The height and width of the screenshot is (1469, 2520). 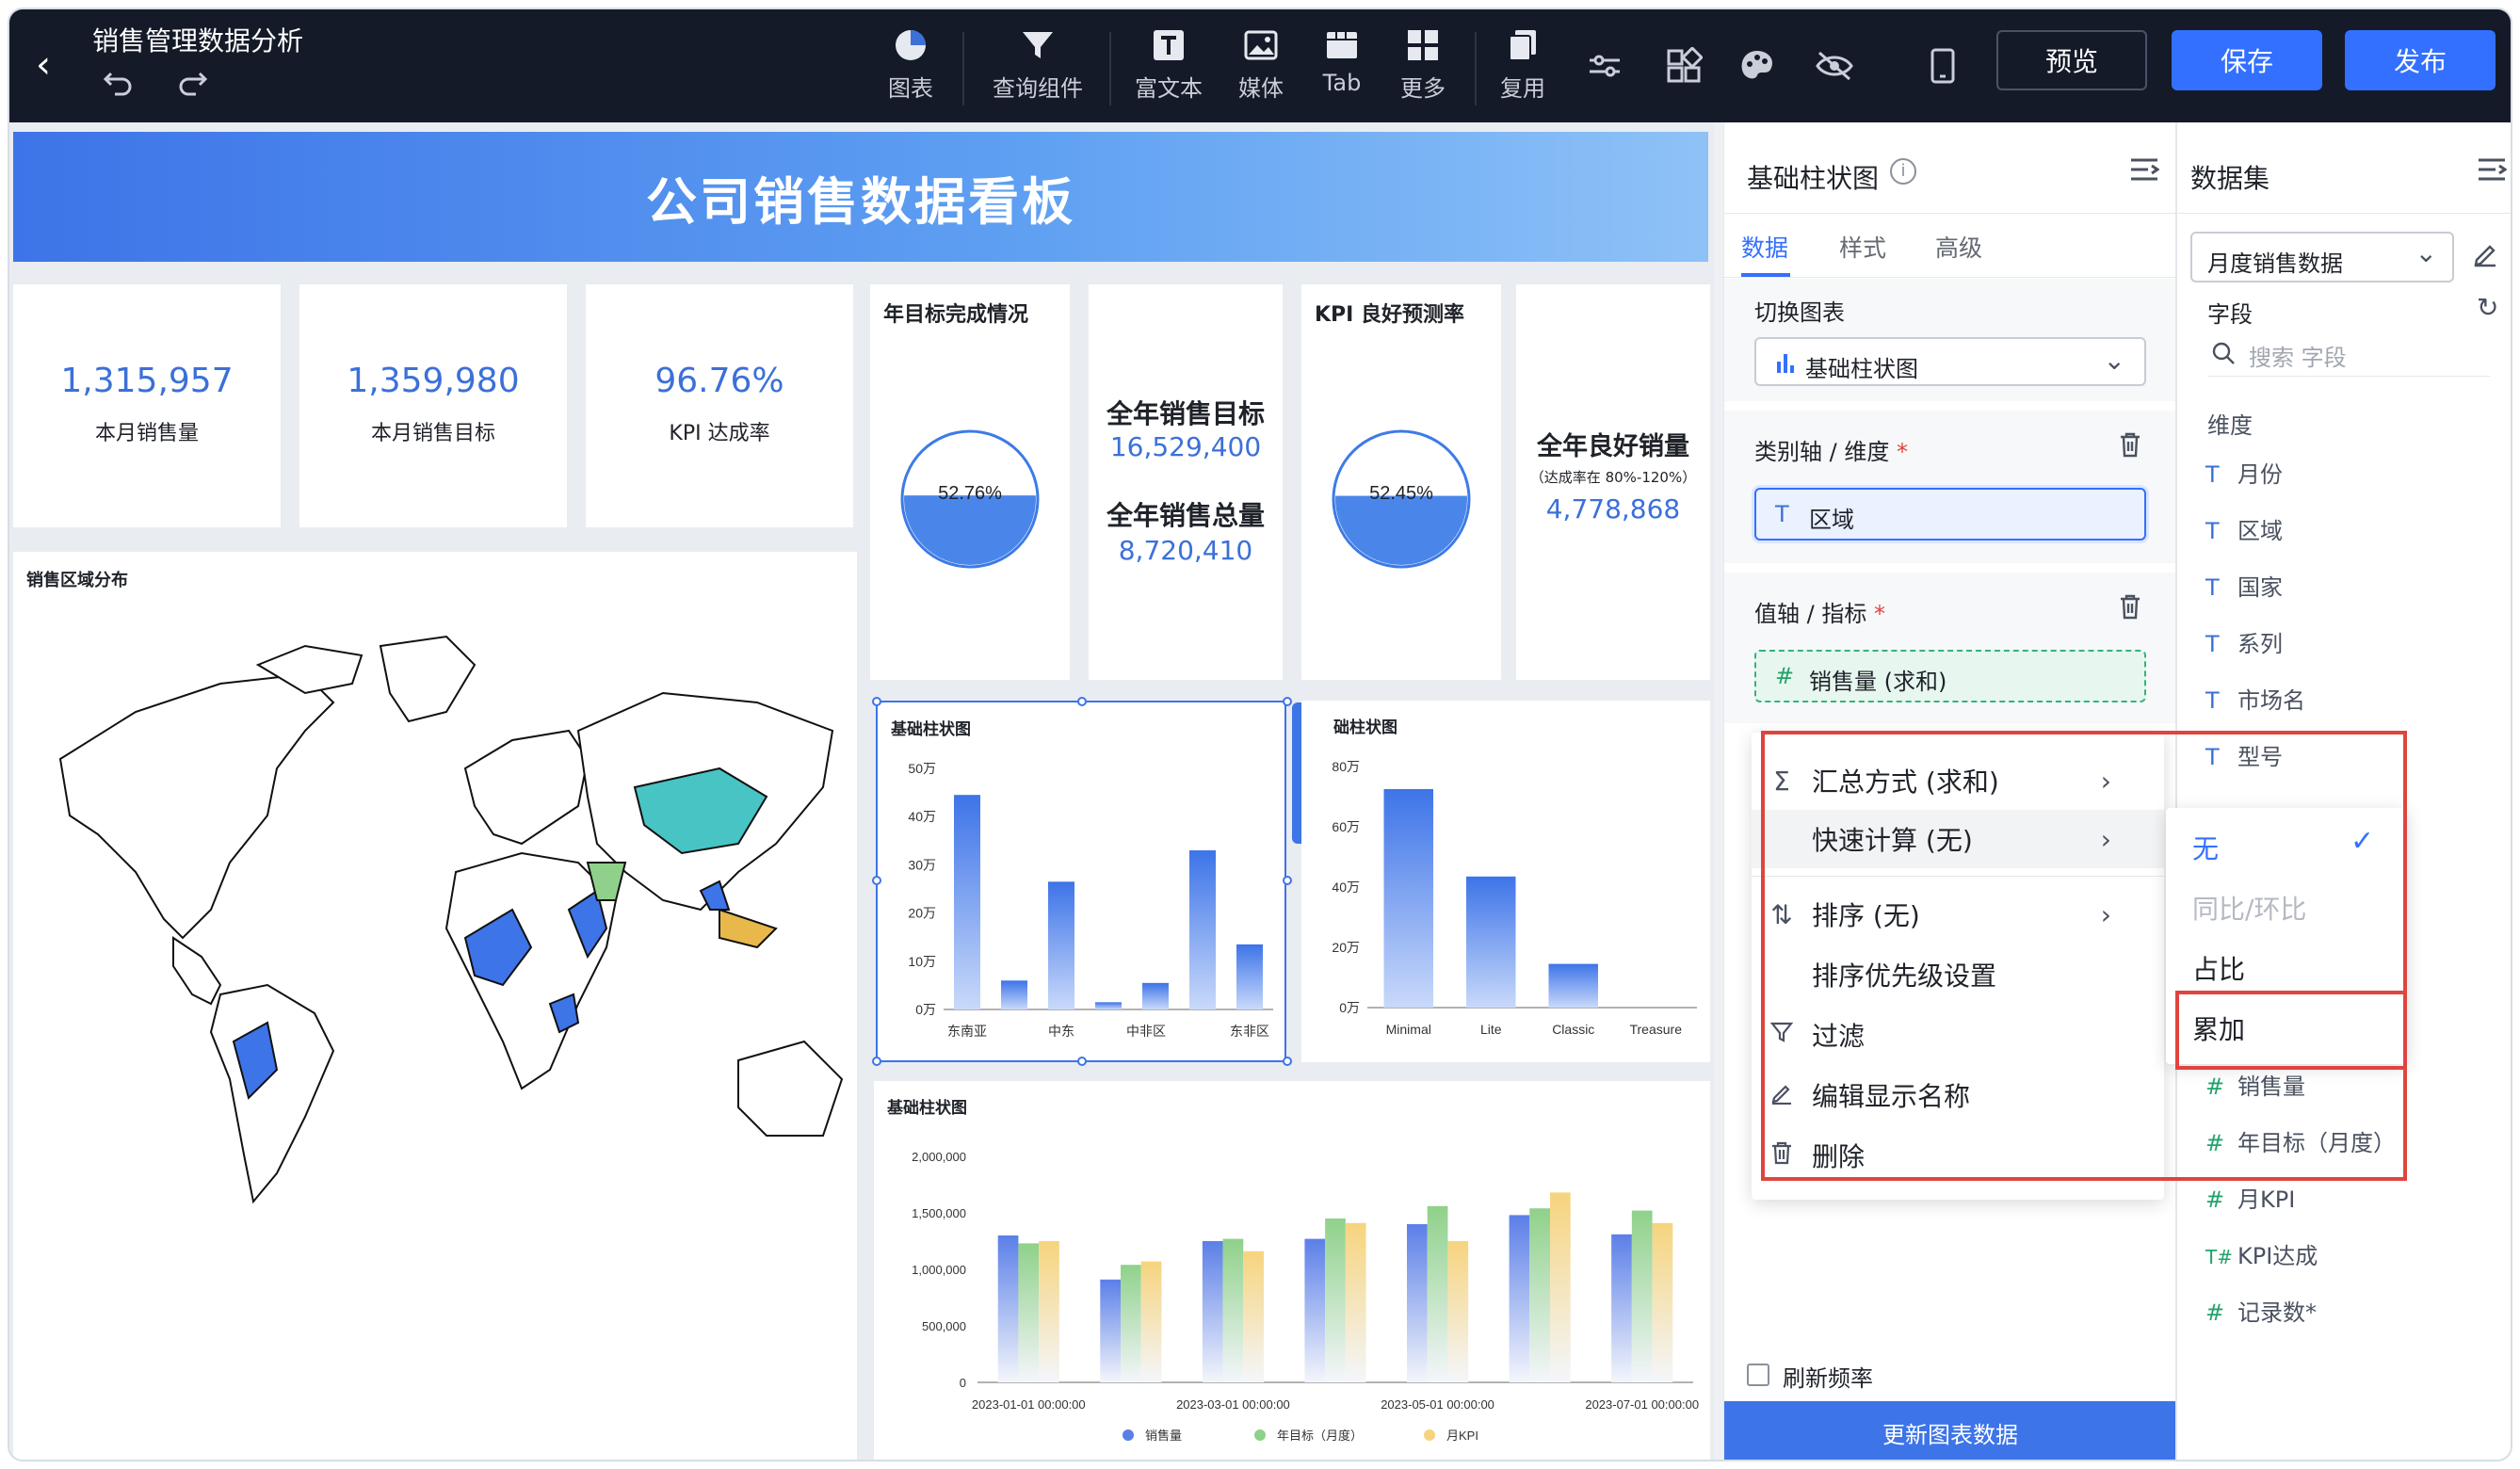 What do you see at coordinates (2348, 355) in the screenshot?
I see `field-search: 搜索 字段` at bounding box center [2348, 355].